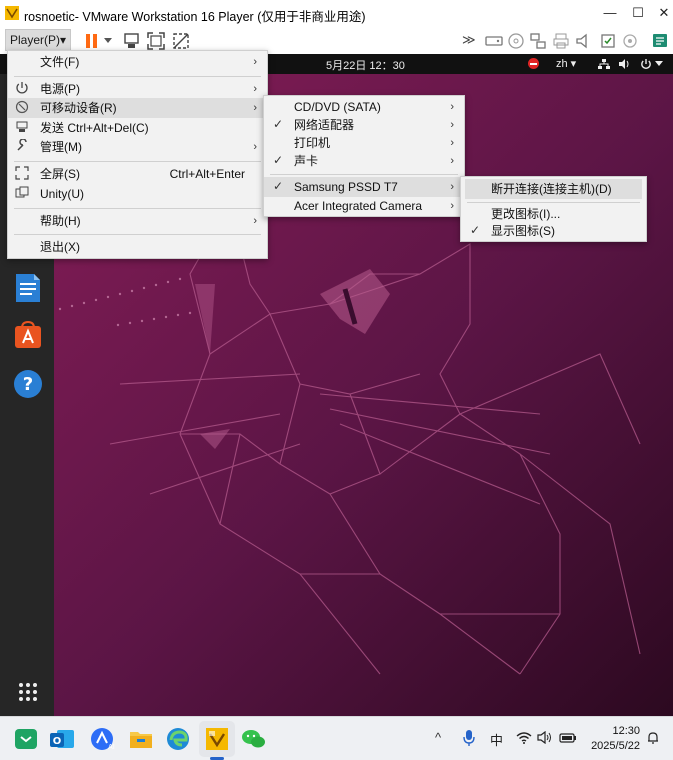  What do you see at coordinates (604, 64) in the screenshot?
I see `network-icon` at bounding box center [604, 64].